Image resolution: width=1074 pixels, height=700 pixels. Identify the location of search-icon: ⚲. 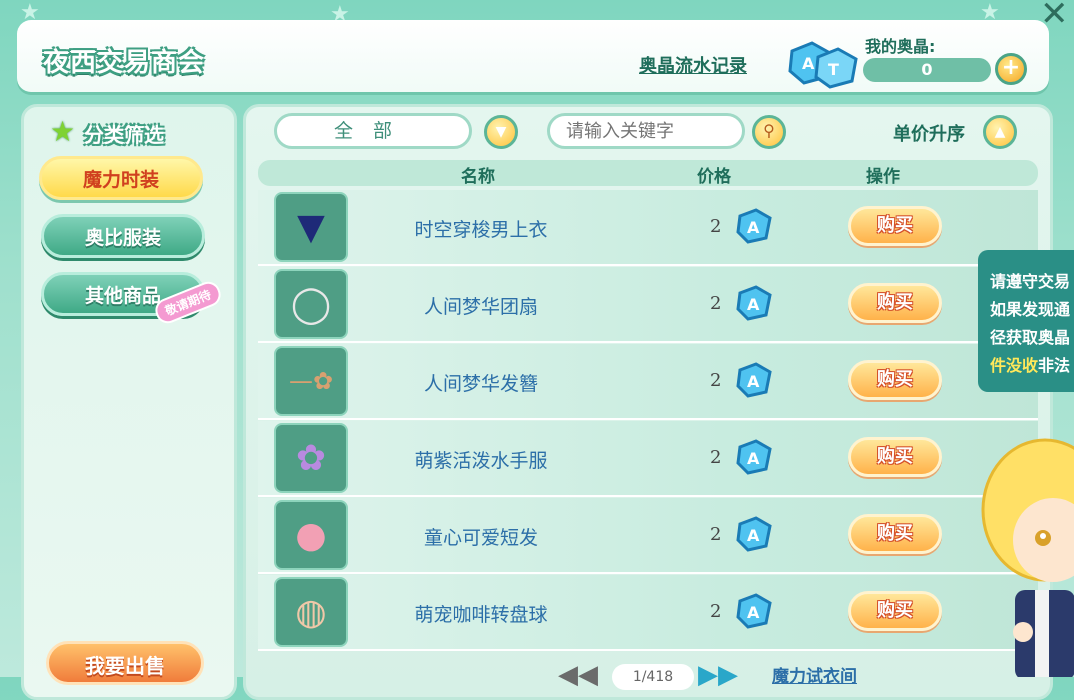
(769, 130).